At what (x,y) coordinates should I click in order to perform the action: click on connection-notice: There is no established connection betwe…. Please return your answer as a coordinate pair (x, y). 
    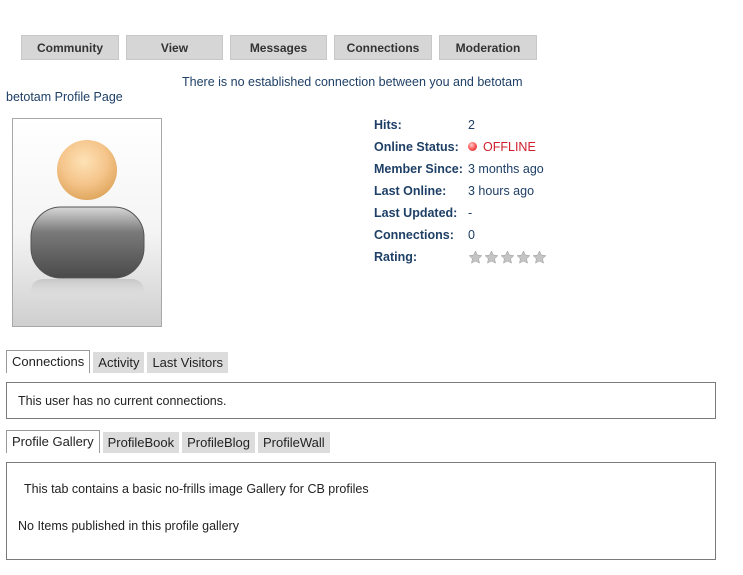
    Looking at the image, I should click on (352, 82).